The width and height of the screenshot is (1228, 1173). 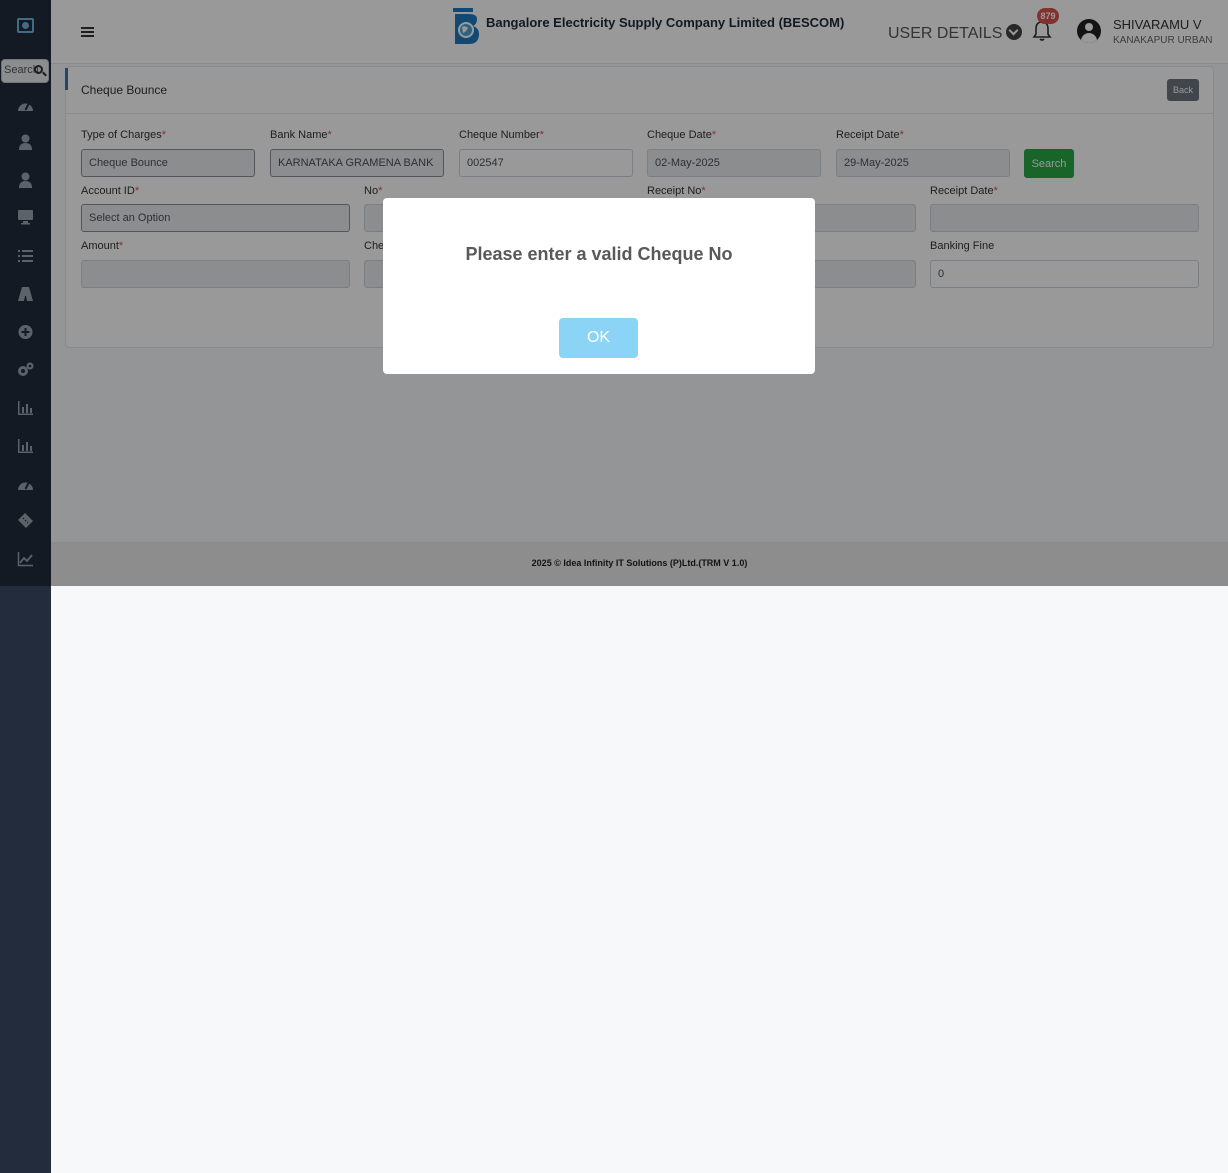 I want to click on alert-dialog: Please enter a valid Cheque No OK, so click(x=599, y=286).